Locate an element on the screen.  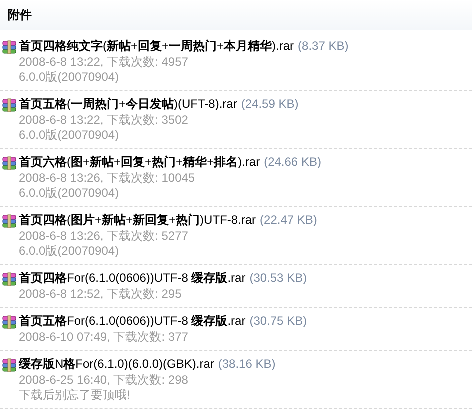
file-link: 首页五格(一周热门+今日发帖)(UFT-8).rar is located at coordinates (128, 104).